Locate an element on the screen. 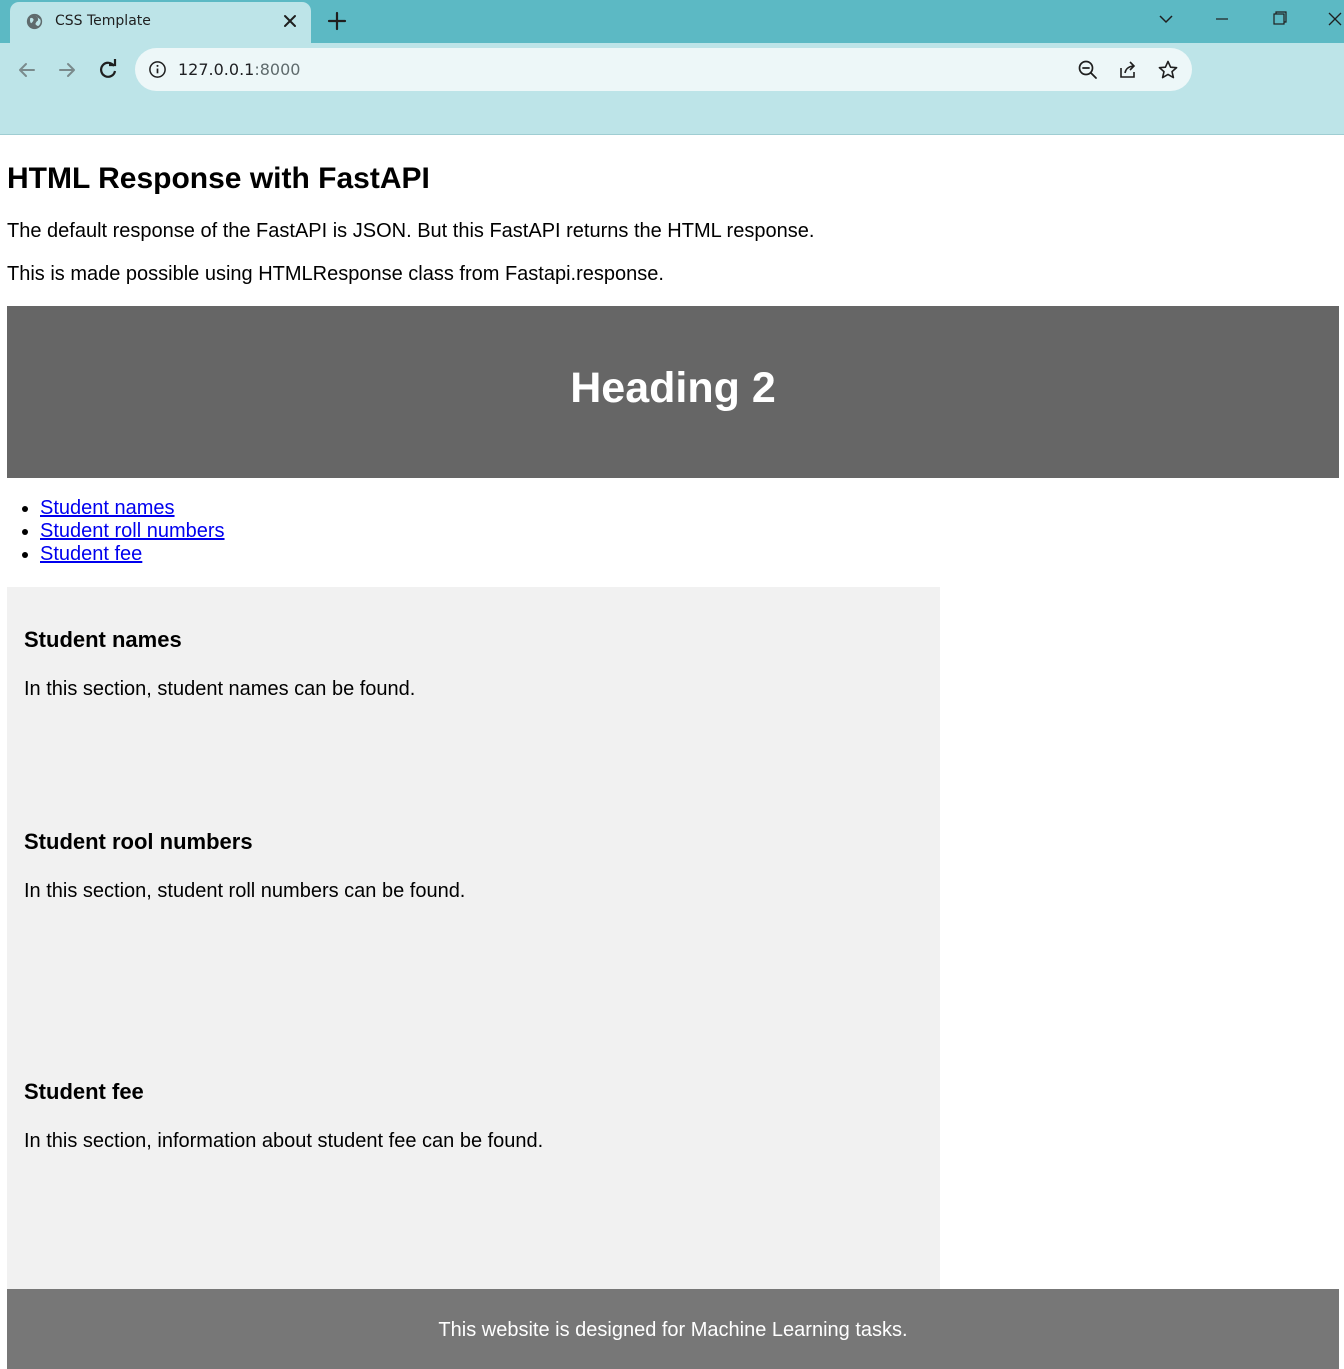  share-icon is located at coordinates (1128, 70).